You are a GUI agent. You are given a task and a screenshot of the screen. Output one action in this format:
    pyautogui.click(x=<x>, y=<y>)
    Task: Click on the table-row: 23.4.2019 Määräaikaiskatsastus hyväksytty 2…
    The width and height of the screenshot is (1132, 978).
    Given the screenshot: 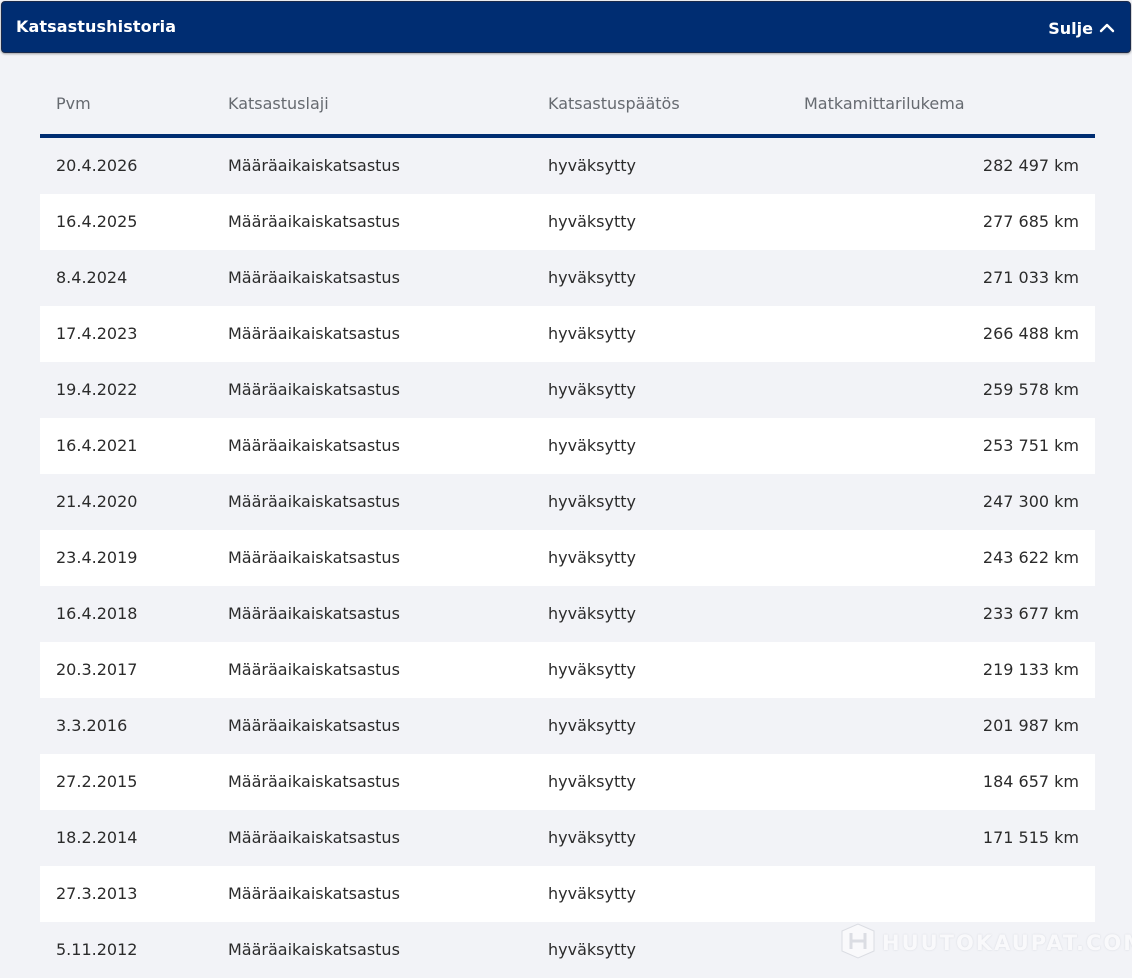 What is the action you would take?
    pyautogui.click(x=567, y=558)
    